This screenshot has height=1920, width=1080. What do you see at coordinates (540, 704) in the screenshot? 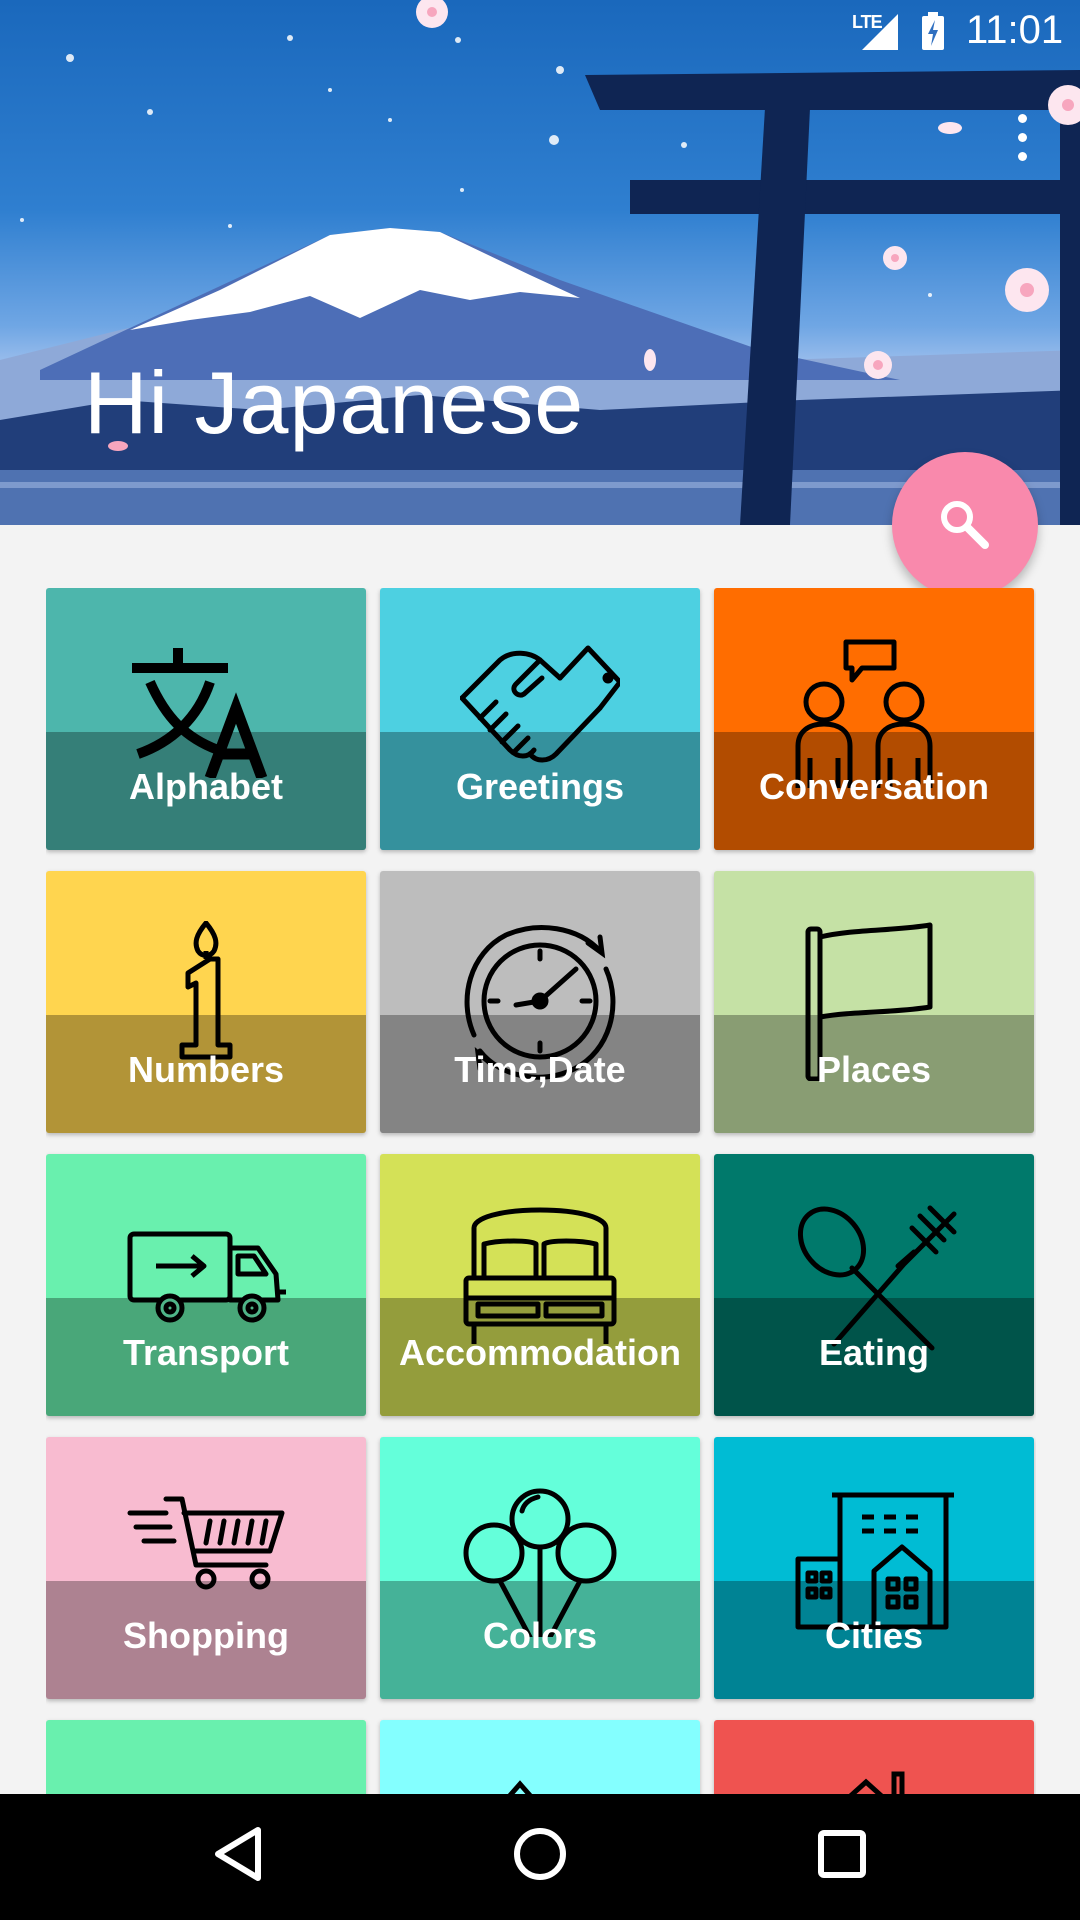
I see `handshake-icon` at bounding box center [540, 704].